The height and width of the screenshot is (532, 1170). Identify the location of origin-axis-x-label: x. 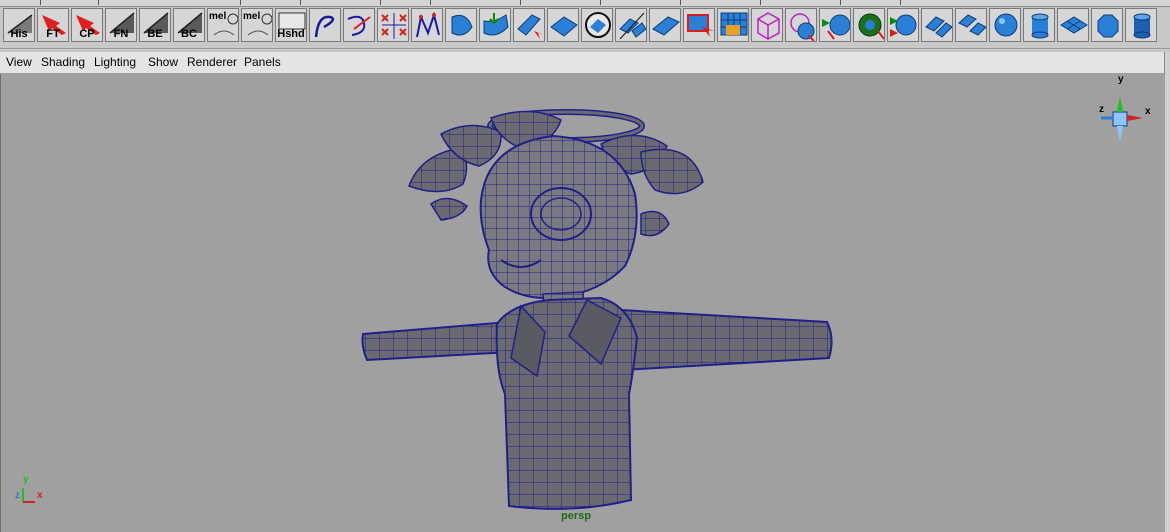
(40, 495).